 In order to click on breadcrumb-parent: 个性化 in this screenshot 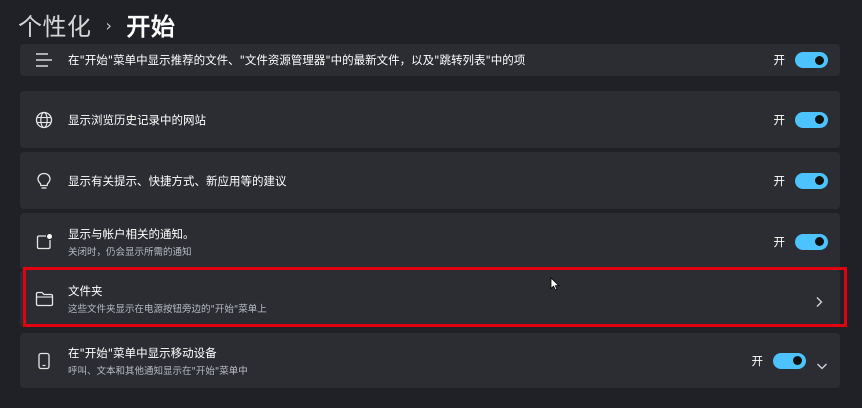, I will do `click(55, 24)`.